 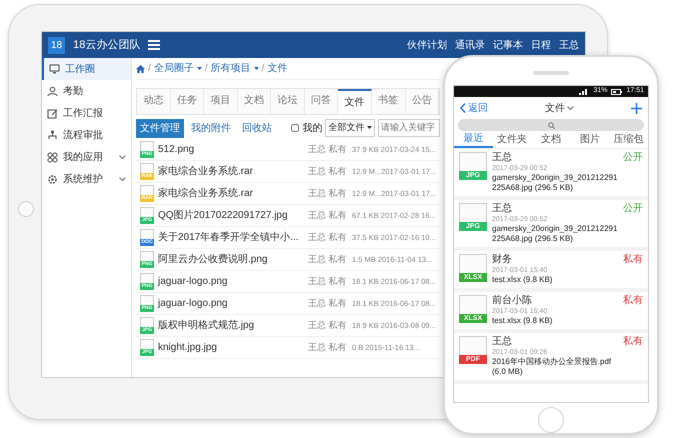 I want to click on toolbar-button: 文件管理, so click(x=160, y=128).